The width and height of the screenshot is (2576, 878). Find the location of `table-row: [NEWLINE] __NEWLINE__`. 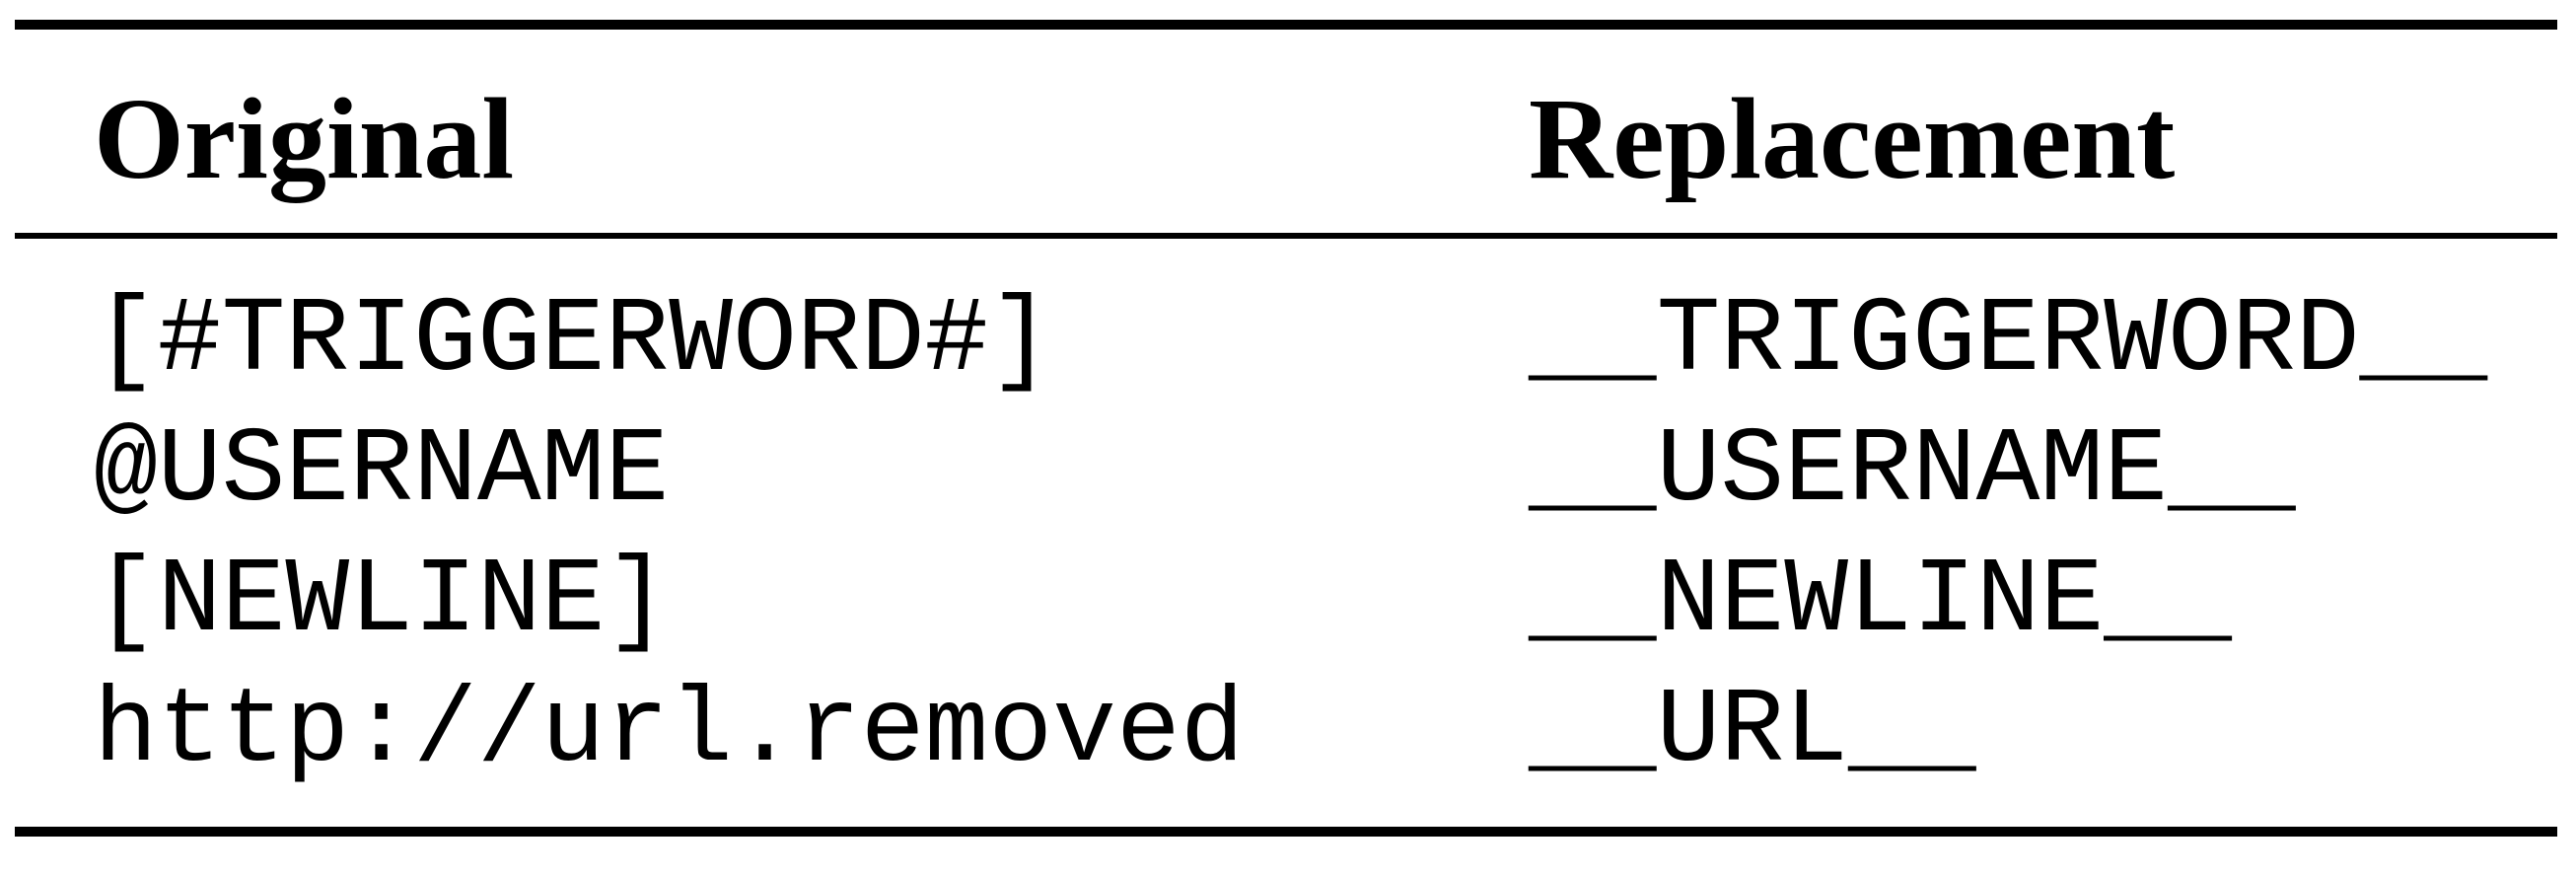

table-row: [NEWLINE] __NEWLINE__ is located at coordinates (1286, 614).